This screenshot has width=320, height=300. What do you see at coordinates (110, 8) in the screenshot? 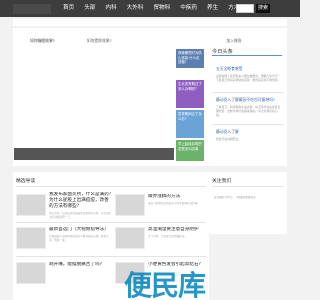
I see `nav-item-internal: 内科` at bounding box center [110, 8].